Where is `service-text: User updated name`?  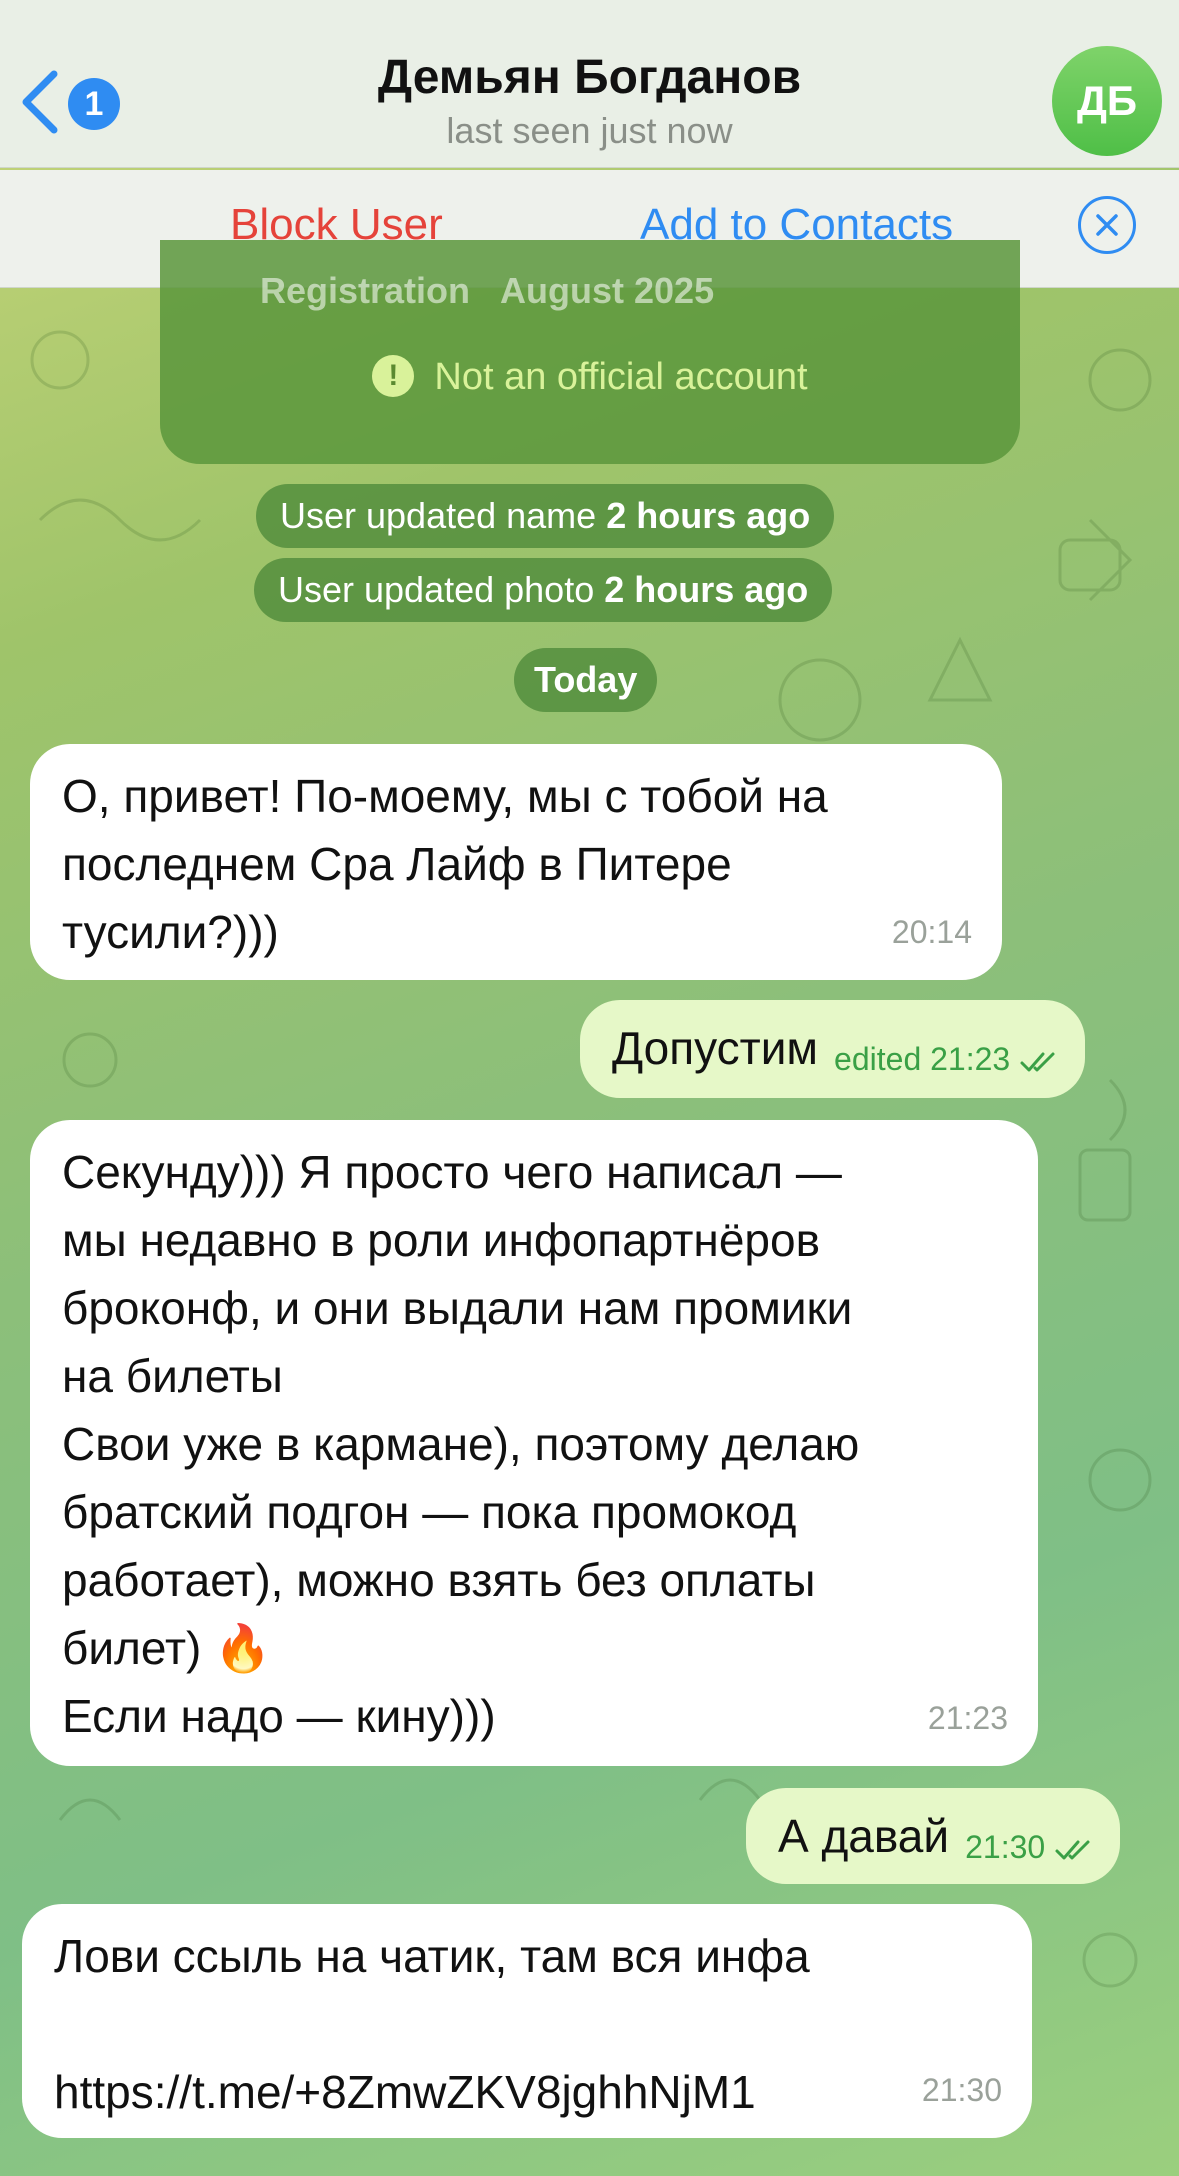 service-text: User updated name is located at coordinates (438, 515).